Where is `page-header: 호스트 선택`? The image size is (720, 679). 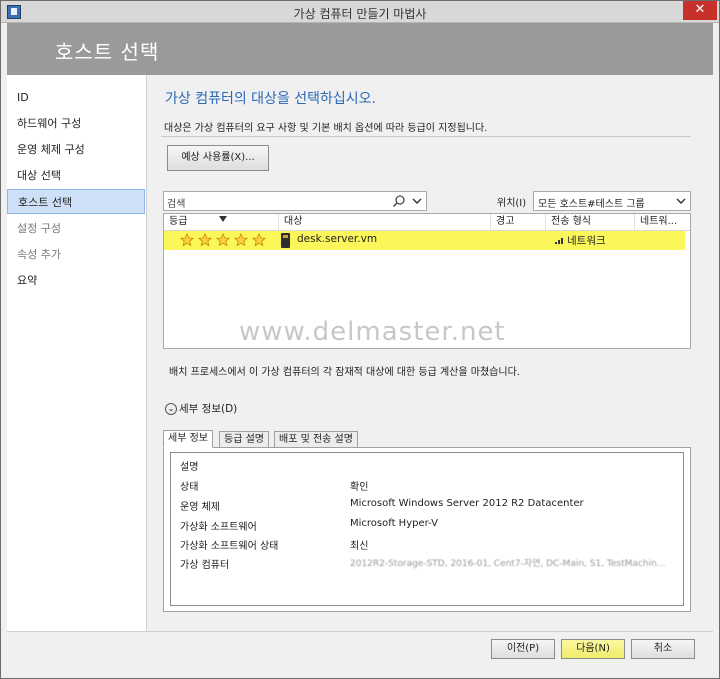
page-header: 호스트 선택 is located at coordinates (360, 49).